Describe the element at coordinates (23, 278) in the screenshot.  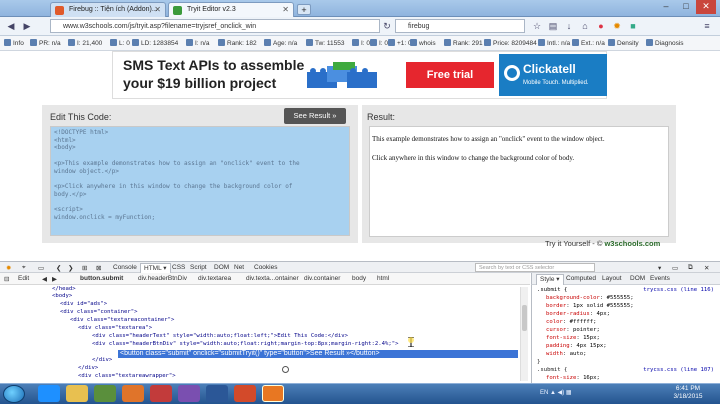
I see `edit-button: Edit` at that location.